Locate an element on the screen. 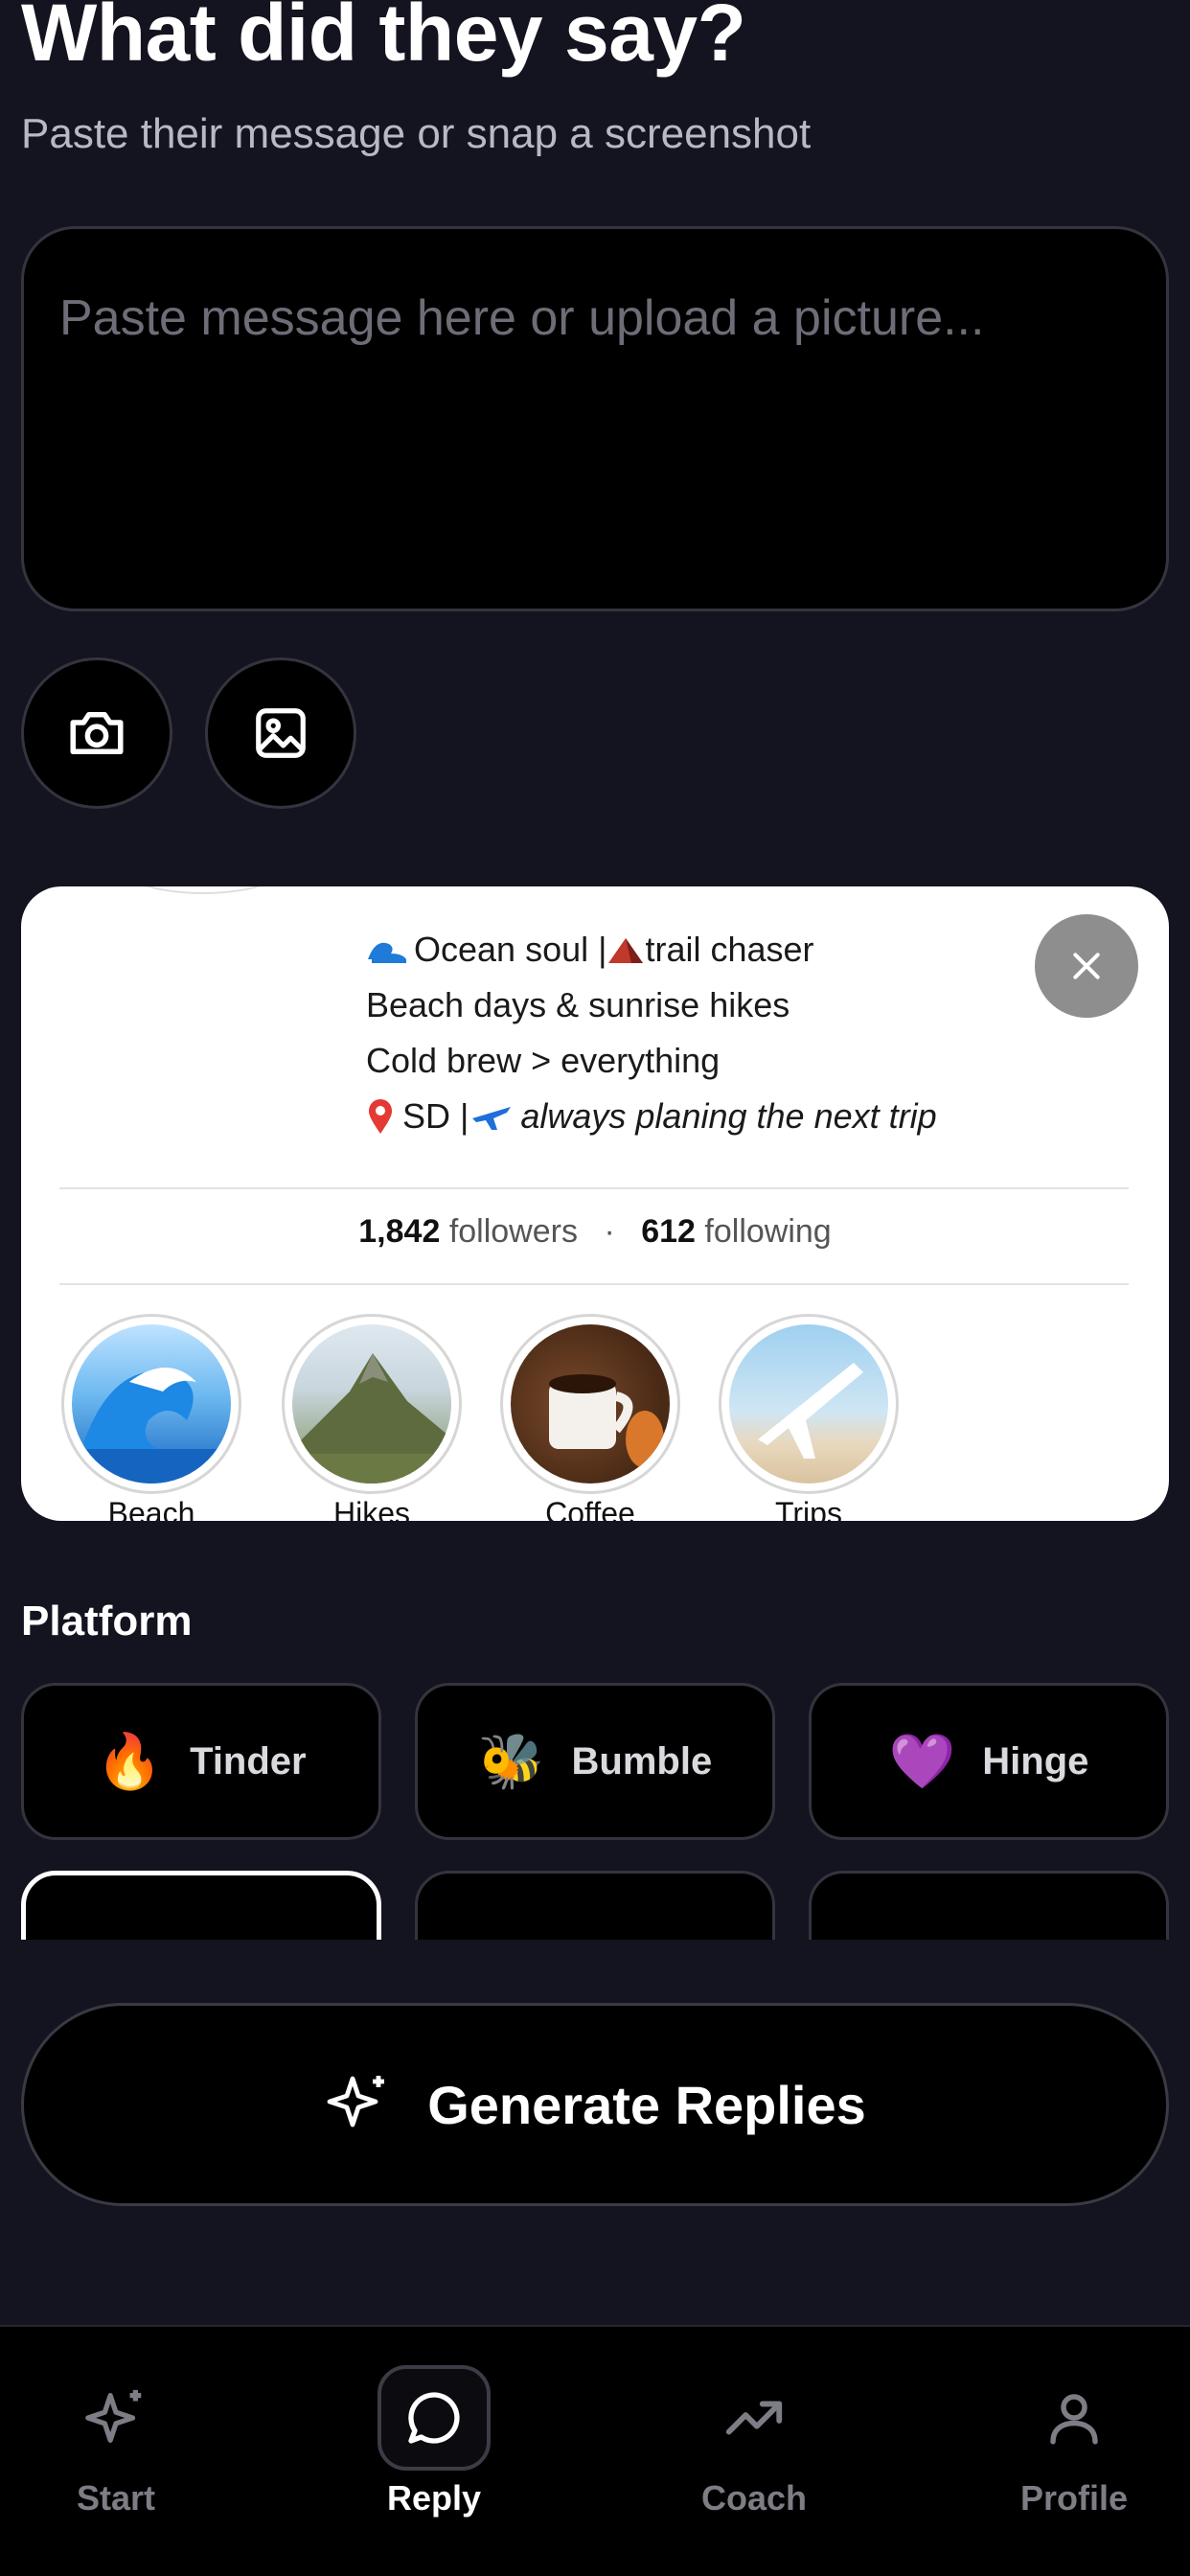  trending-up-icon is located at coordinates (754, 2418).